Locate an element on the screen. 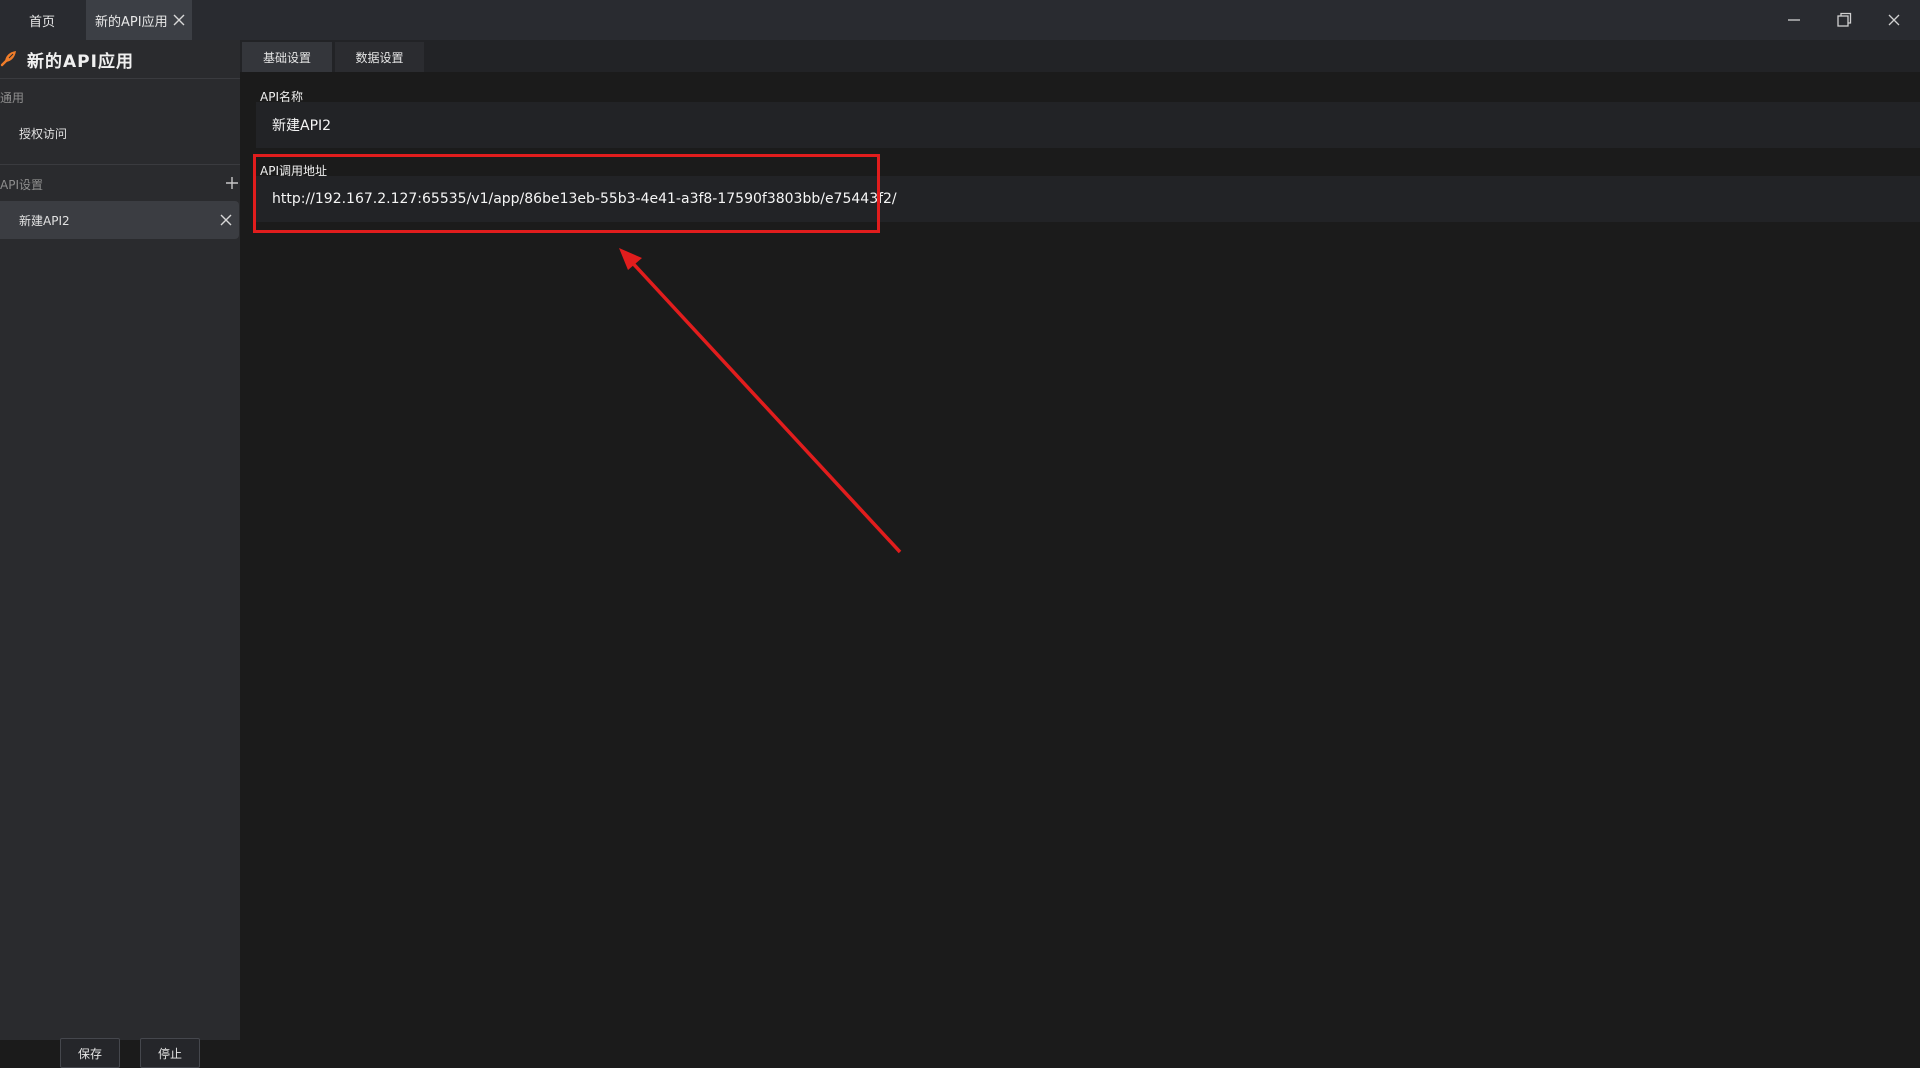 This screenshot has width=1920, height=1068. save-button-label: 保存 is located at coordinates (89, 1053).